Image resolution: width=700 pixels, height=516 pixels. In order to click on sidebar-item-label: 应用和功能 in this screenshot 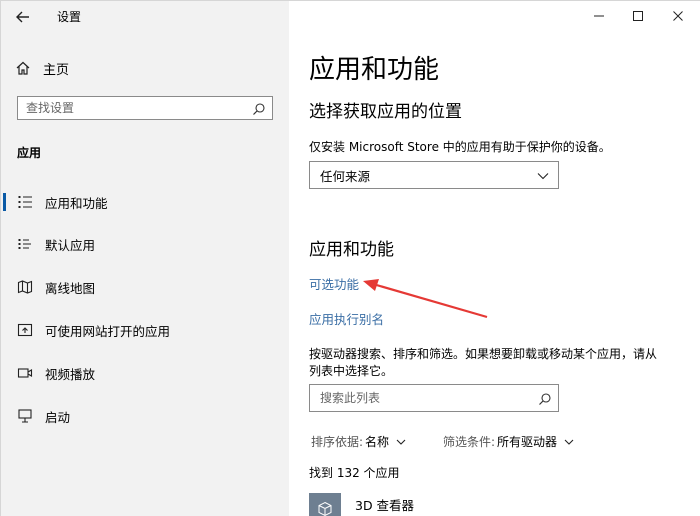, I will do `click(76, 203)`.